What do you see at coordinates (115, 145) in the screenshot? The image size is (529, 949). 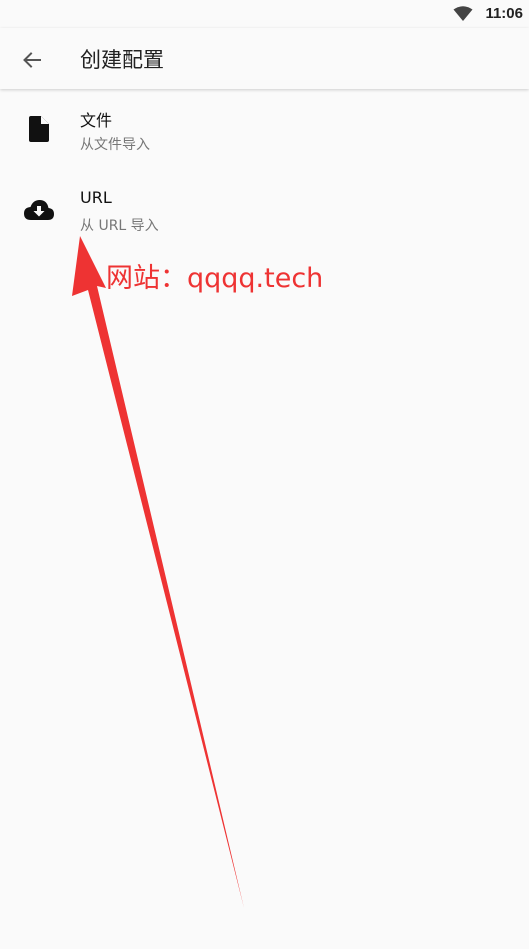 I see `list-item-subtitle: 从文件导入` at bounding box center [115, 145].